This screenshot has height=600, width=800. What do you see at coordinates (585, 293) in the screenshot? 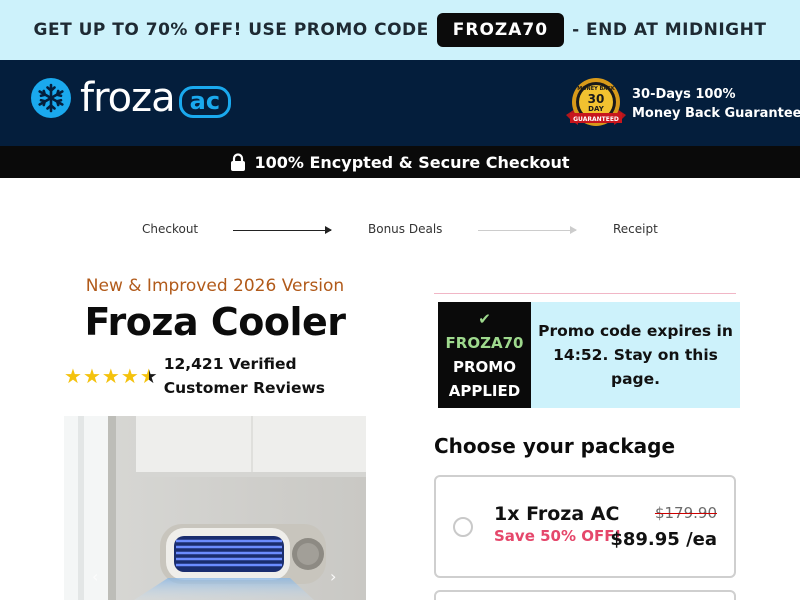
I see `divider` at bounding box center [585, 293].